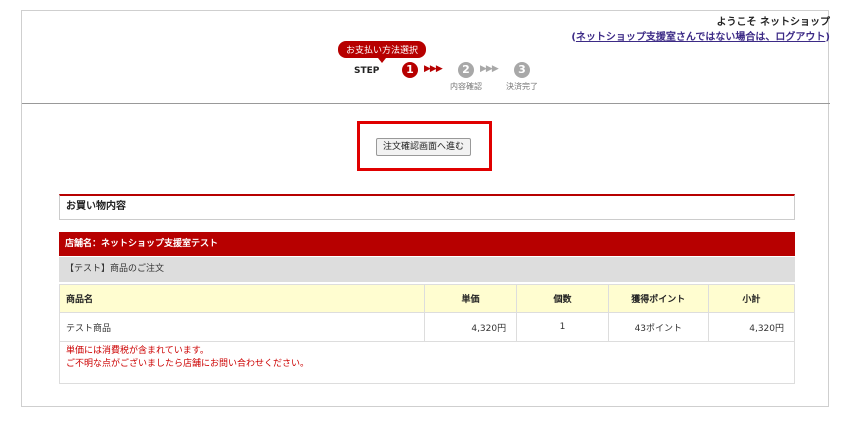 The width and height of the screenshot is (859, 425). I want to click on section-title: お買い物内容, so click(427, 207).